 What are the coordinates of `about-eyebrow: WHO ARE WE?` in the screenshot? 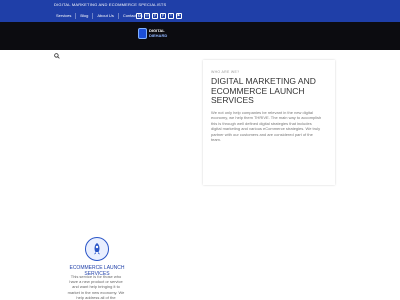 It's located at (225, 72).